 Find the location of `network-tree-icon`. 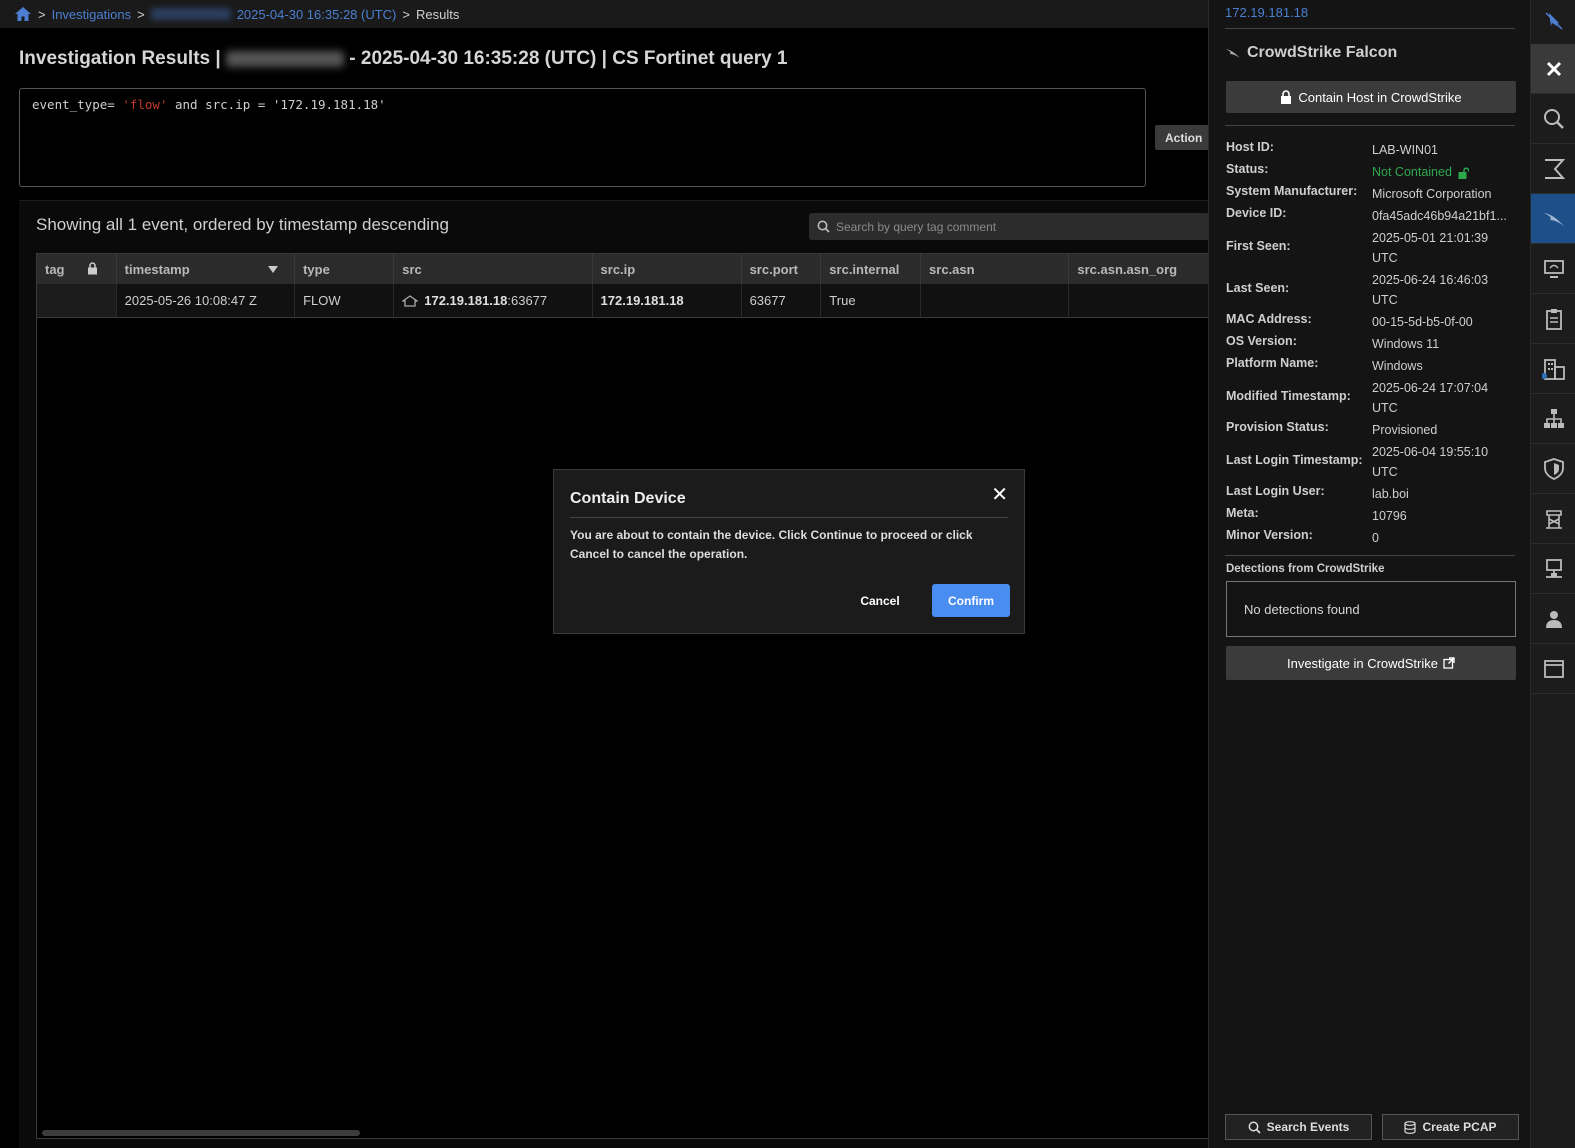

network-tree-icon is located at coordinates (1553, 419).